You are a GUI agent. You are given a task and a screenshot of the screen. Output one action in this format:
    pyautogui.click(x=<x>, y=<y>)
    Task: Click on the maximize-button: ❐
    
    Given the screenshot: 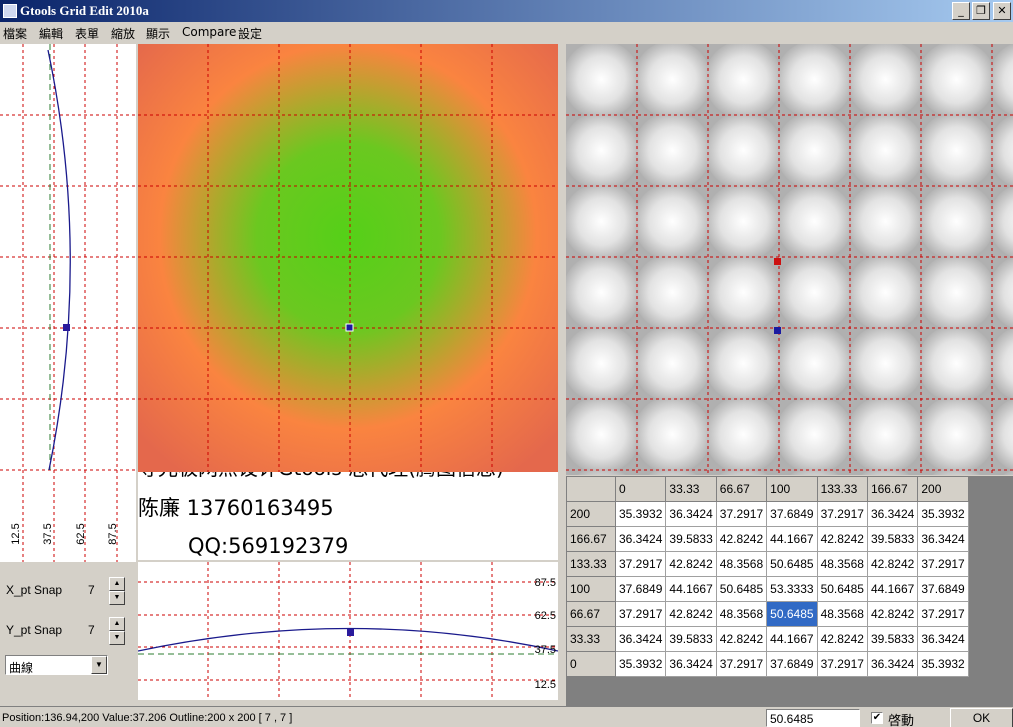 What is the action you would take?
    pyautogui.click(x=981, y=11)
    